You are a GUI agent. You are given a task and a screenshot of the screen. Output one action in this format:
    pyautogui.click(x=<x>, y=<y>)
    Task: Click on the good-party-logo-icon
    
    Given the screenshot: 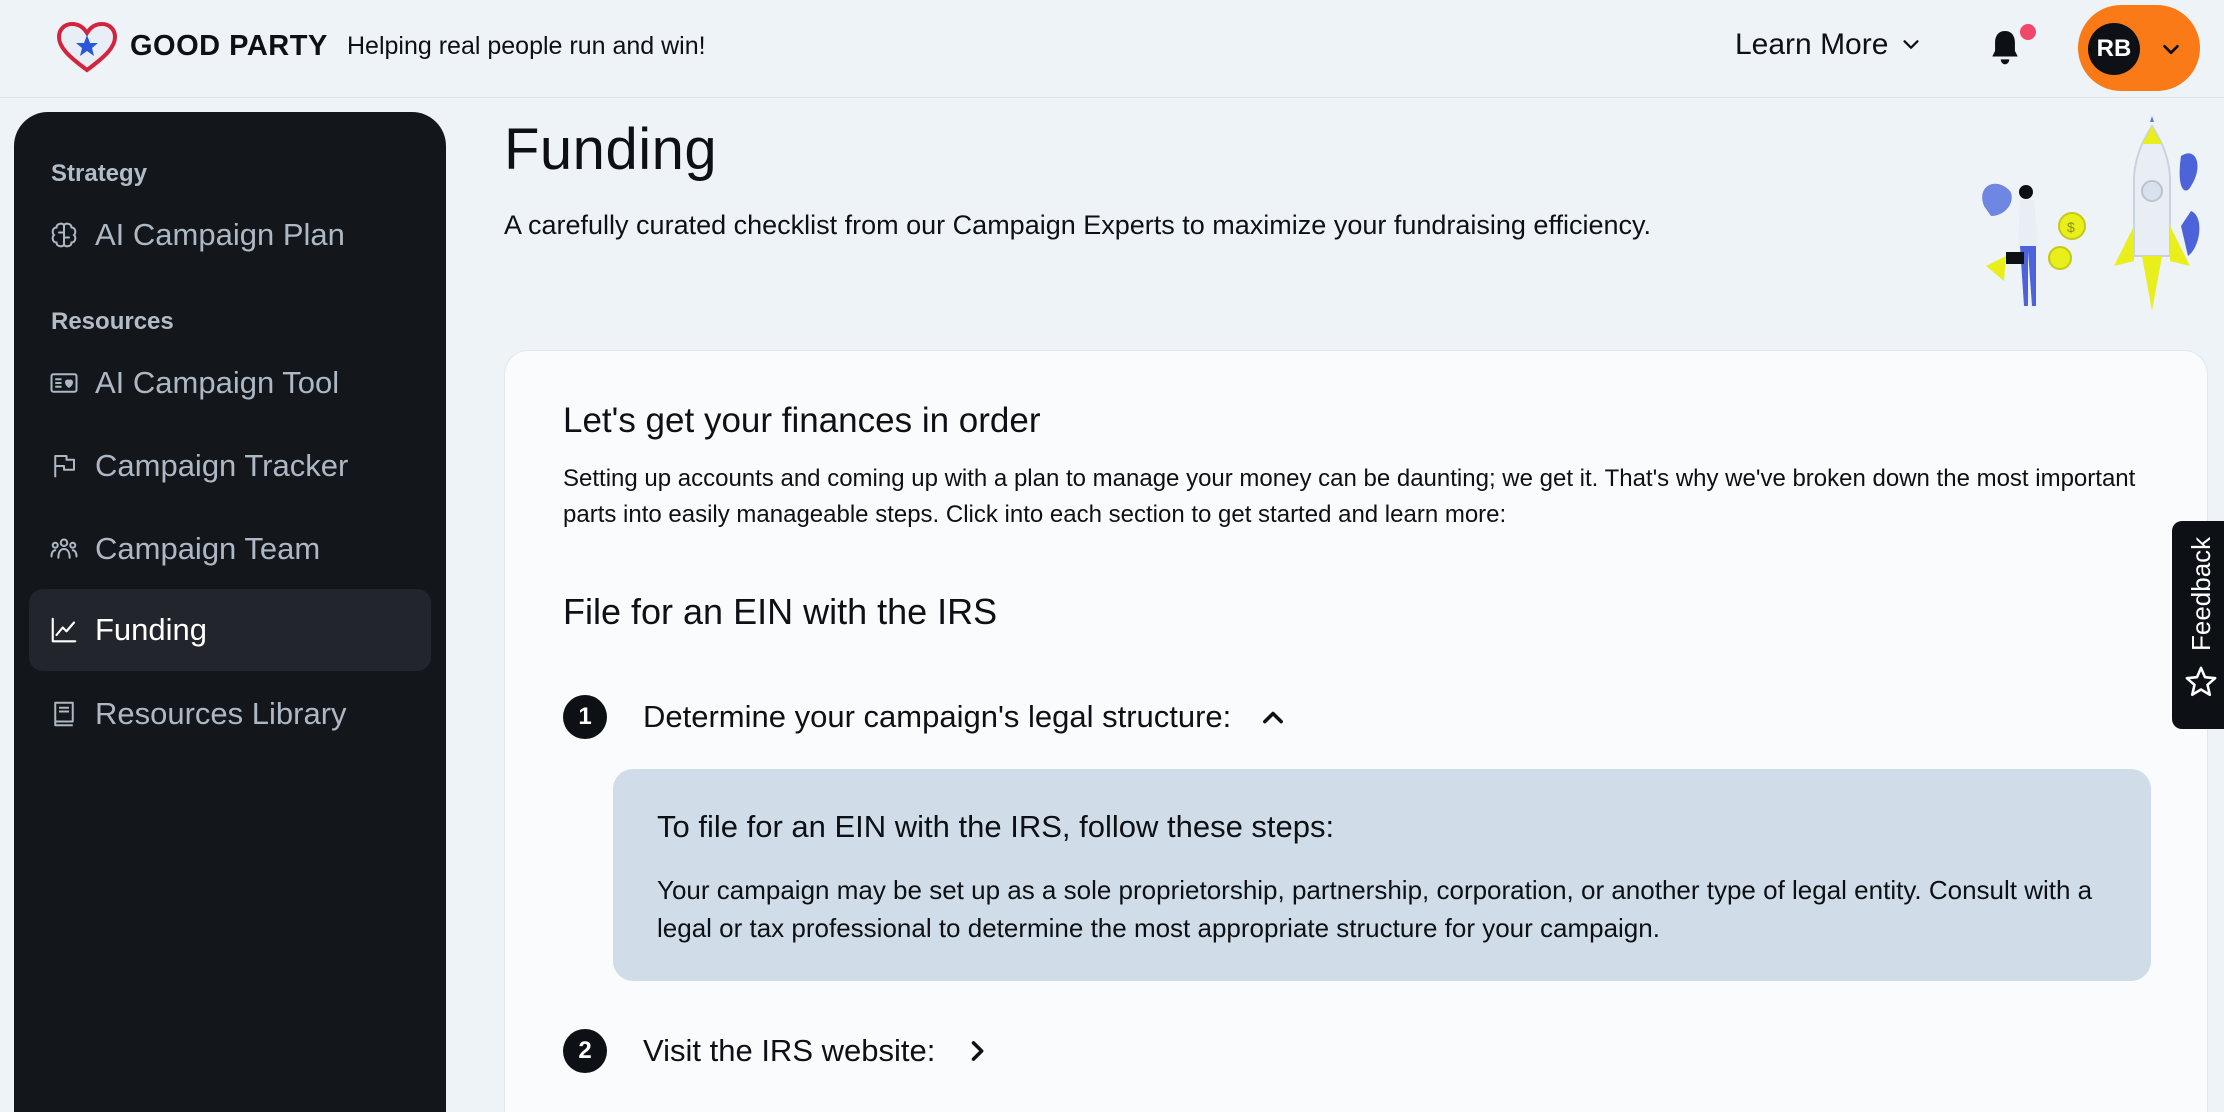 What is the action you would take?
    pyautogui.click(x=87, y=48)
    